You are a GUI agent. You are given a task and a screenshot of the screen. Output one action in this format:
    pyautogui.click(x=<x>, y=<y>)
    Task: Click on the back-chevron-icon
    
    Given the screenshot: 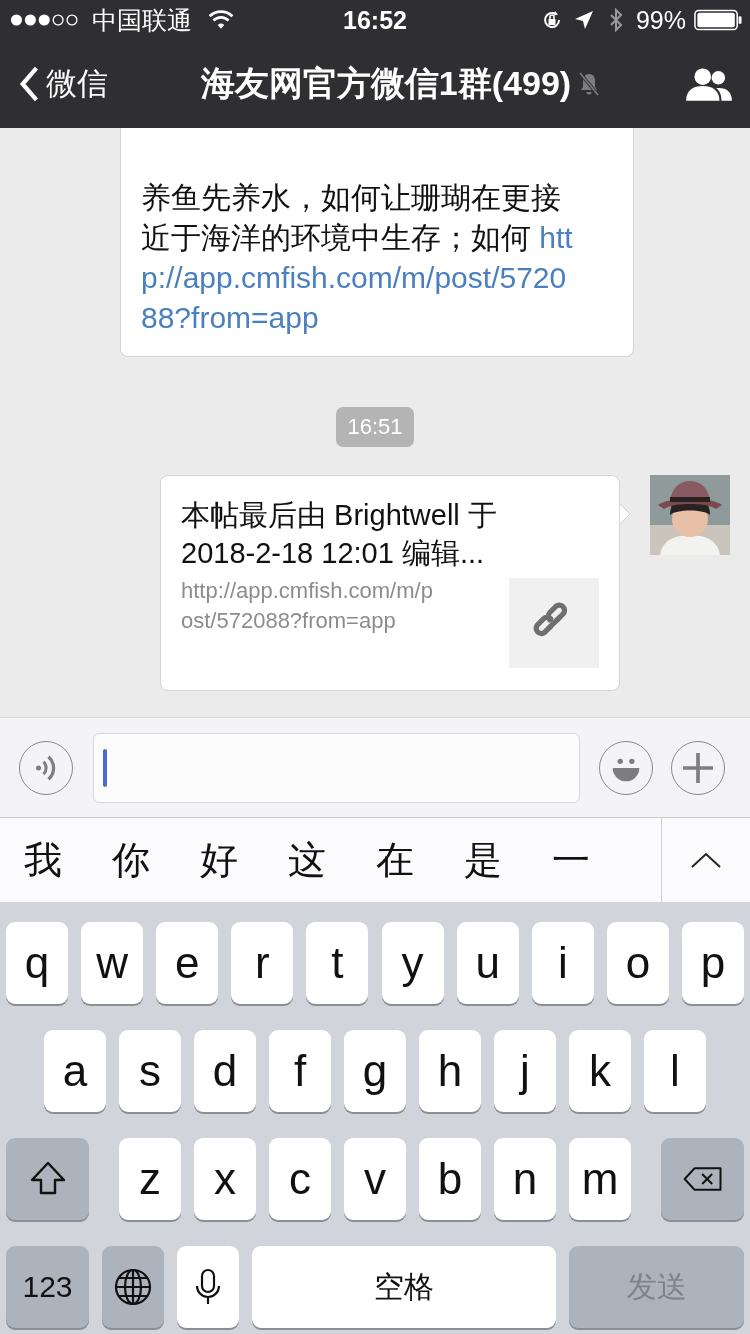 What is the action you would take?
    pyautogui.click(x=29, y=84)
    